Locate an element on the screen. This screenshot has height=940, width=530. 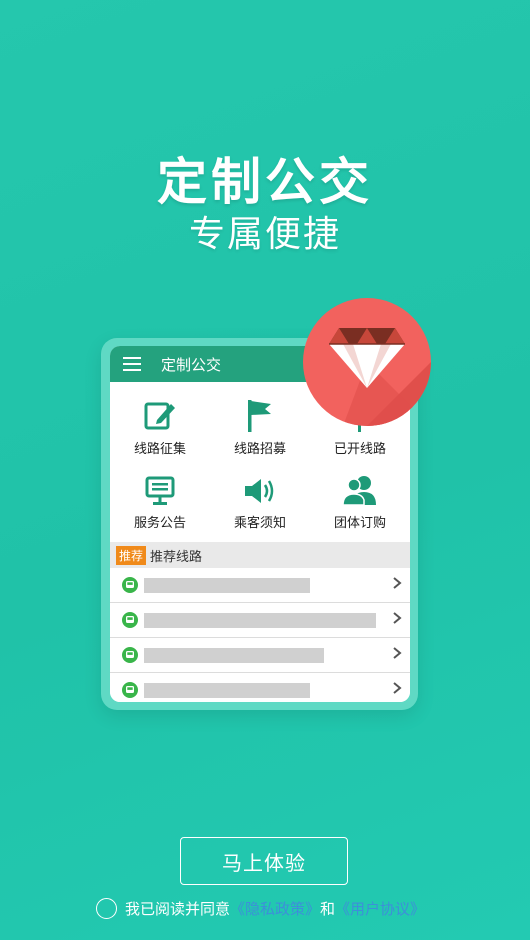
recommend-tag: 推荐 is located at coordinates (131, 555).